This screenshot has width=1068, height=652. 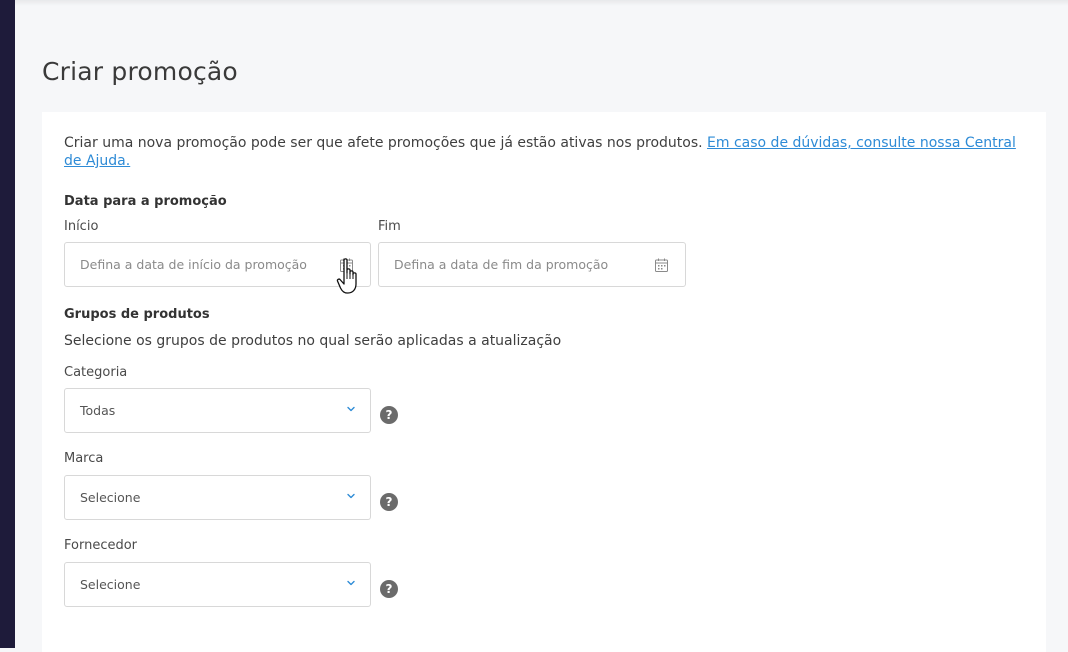 What do you see at coordinates (98, 410) in the screenshot?
I see `category-selected-value: Todas` at bounding box center [98, 410].